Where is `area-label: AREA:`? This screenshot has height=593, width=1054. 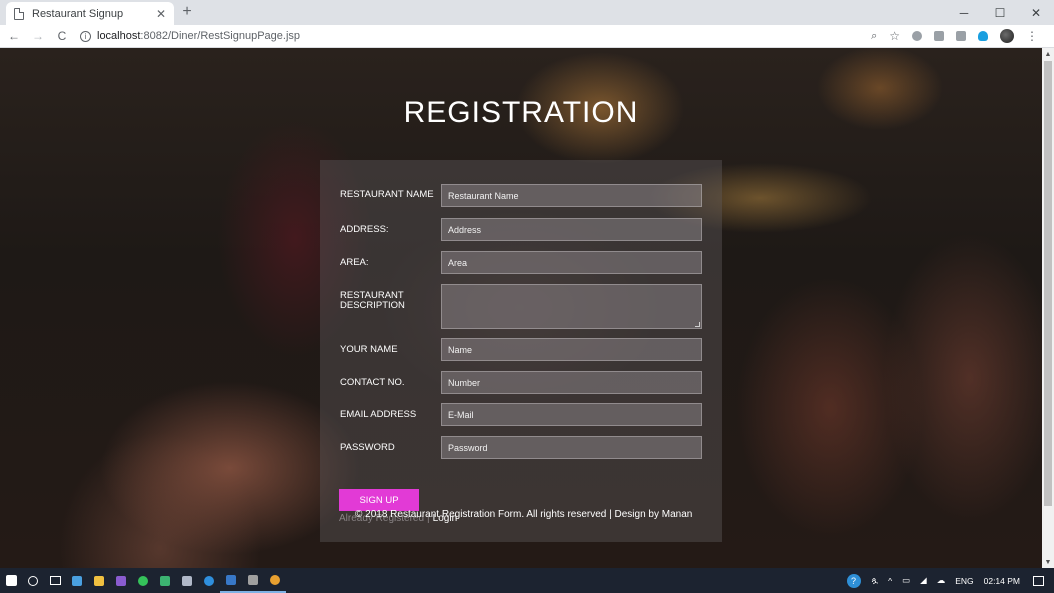
area-label: AREA: is located at coordinates (354, 262).